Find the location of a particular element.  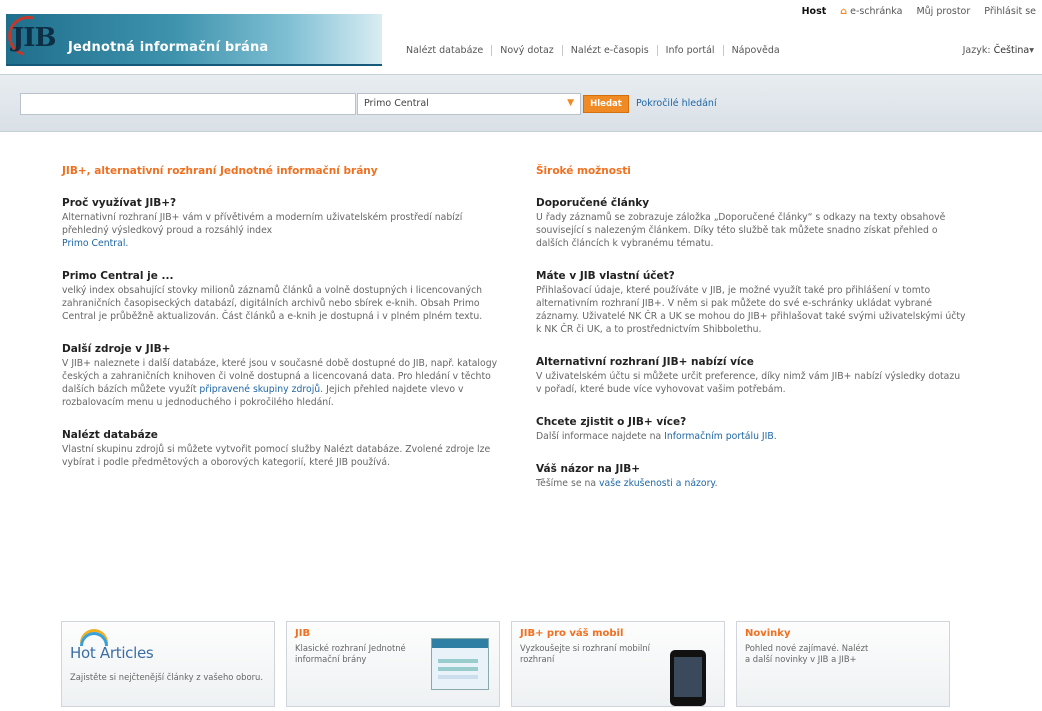

primo-central-link: Primo Central. is located at coordinates (95, 243).